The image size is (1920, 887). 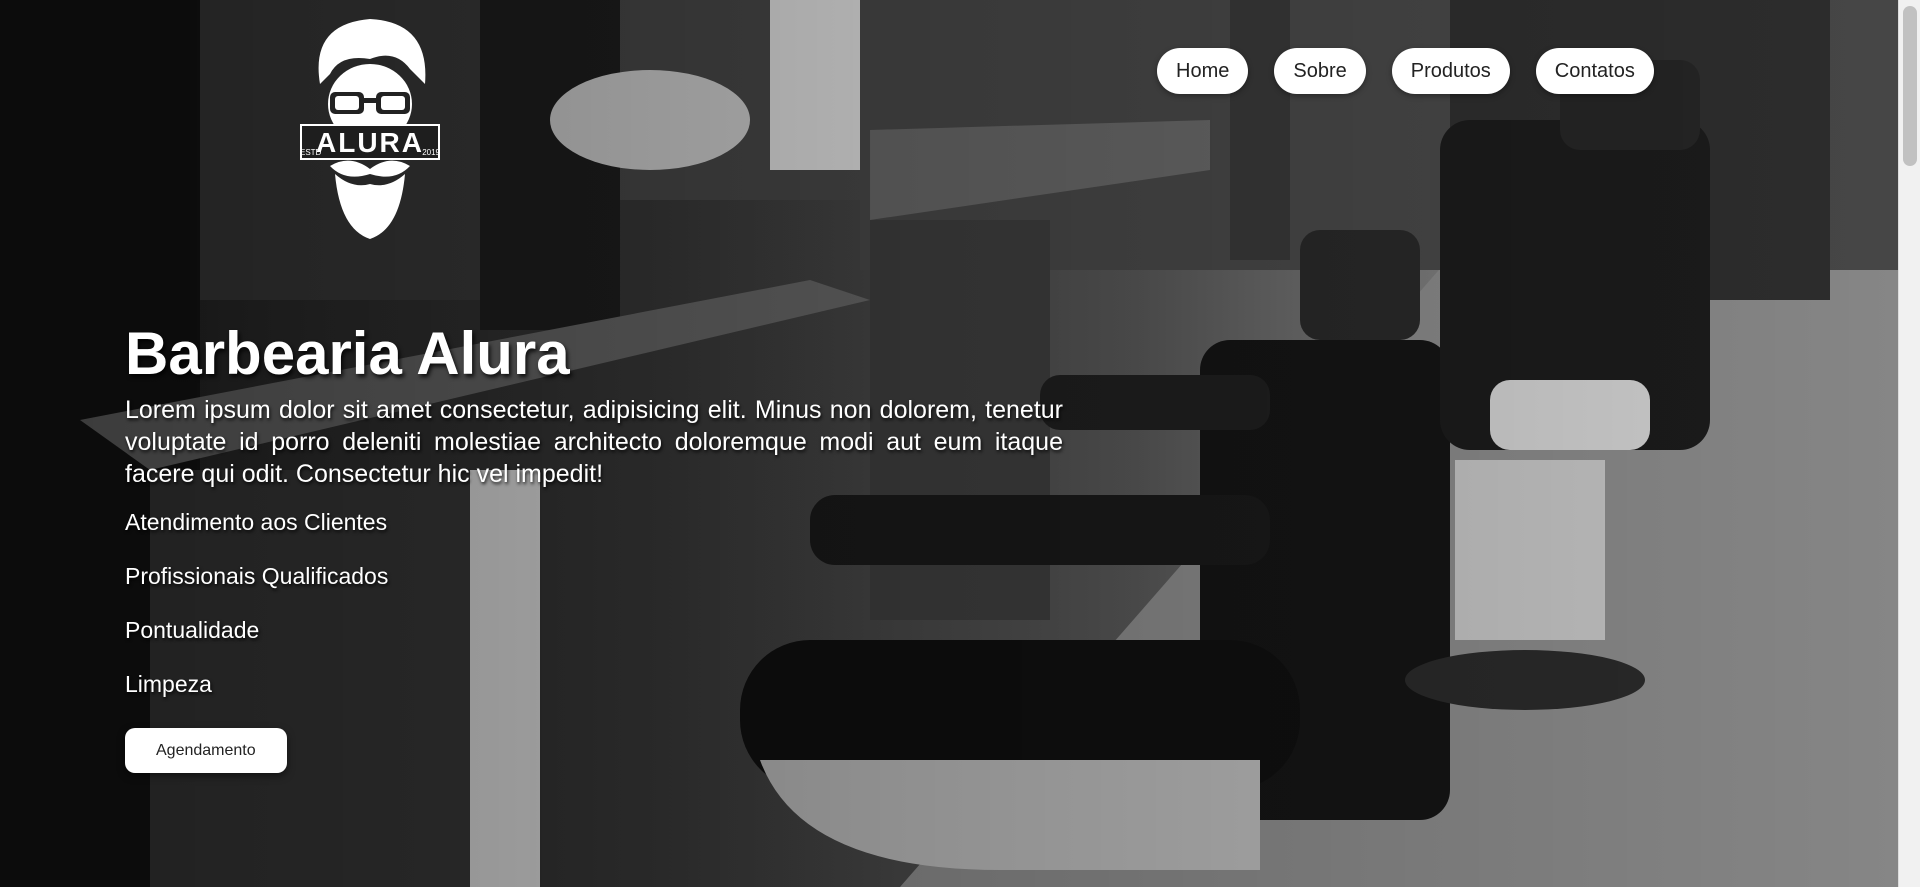 I want to click on feature-item: Pontualidade, so click(x=192, y=630).